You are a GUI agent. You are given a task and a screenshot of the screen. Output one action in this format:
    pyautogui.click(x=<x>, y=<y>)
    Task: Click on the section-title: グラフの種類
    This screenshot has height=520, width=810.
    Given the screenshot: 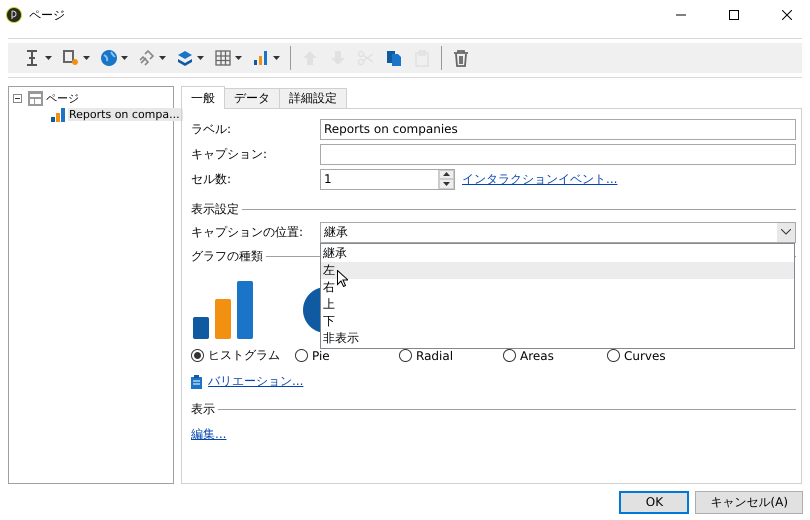 What is the action you would take?
    pyautogui.click(x=227, y=256)
    